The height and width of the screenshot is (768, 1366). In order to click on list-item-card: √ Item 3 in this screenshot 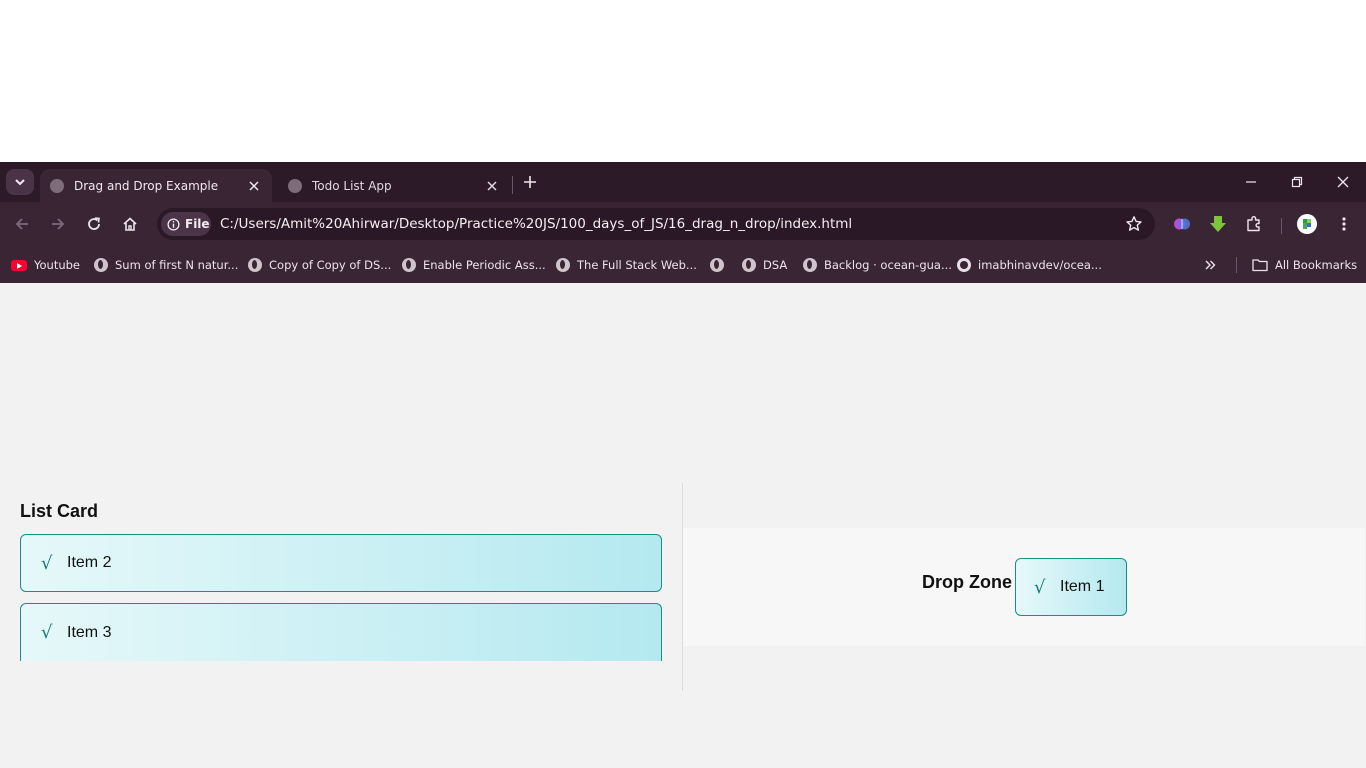, I will do `click(341, 632)`.